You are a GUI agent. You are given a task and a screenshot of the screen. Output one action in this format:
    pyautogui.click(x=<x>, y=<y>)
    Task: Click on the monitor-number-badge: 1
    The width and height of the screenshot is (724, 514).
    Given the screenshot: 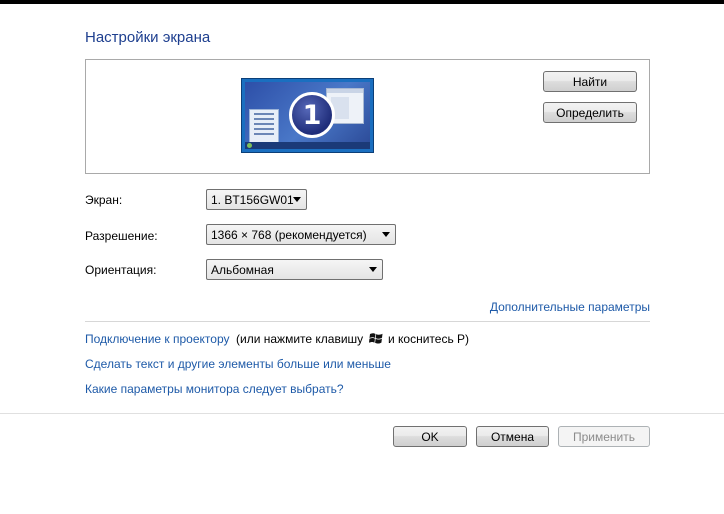 What is the action you would take?
    pyautogui.click(x=312, y=115)
    